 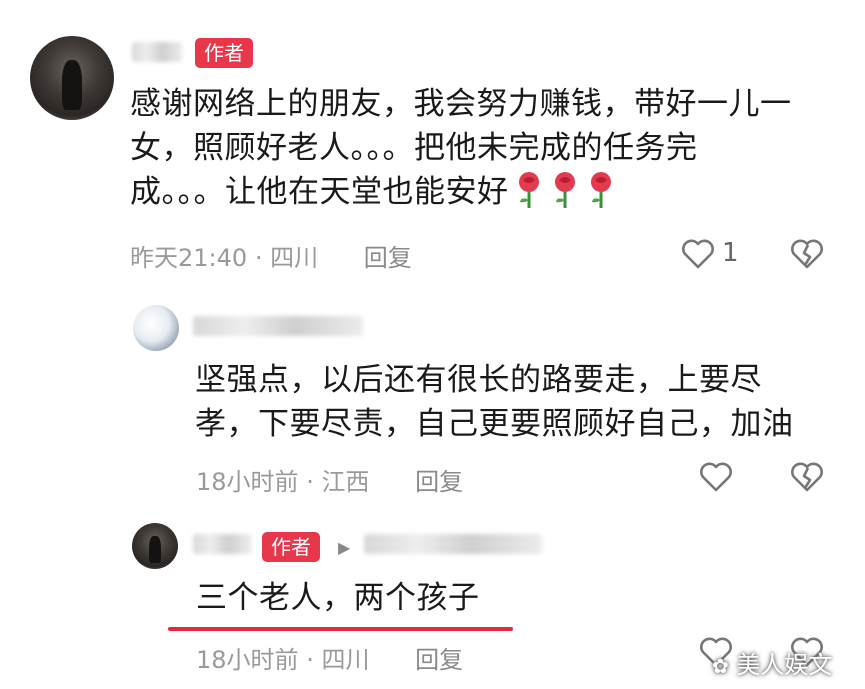 What do you see at coordinates (720, 666) in the screenshot?
I see `watermark-logo-icon: ✿` at bounding box center [720, 666].